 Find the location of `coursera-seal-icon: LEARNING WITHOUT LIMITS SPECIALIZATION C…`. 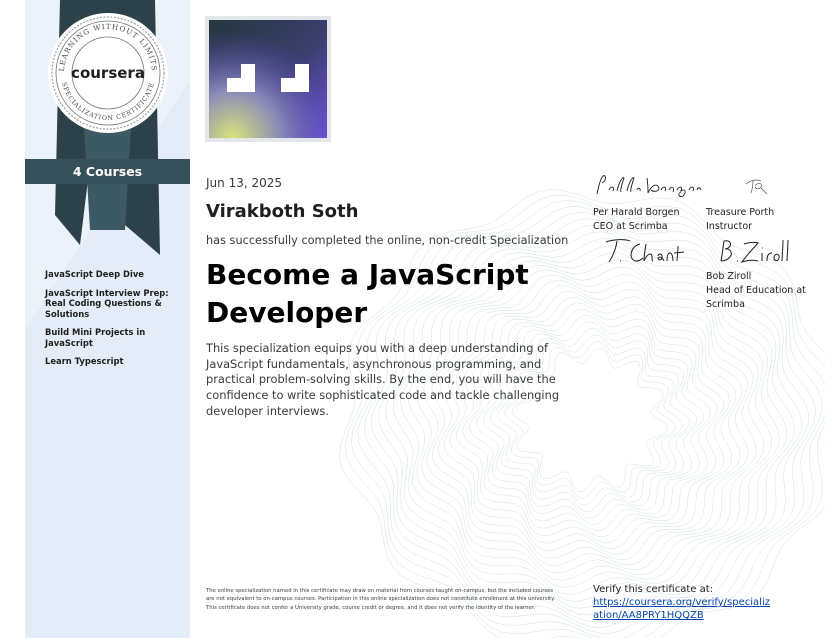

coursera-seal-icon: LEARNING WITHOUT LIMITS SPECIALIZATION C… is located at coordinates (108, 73).